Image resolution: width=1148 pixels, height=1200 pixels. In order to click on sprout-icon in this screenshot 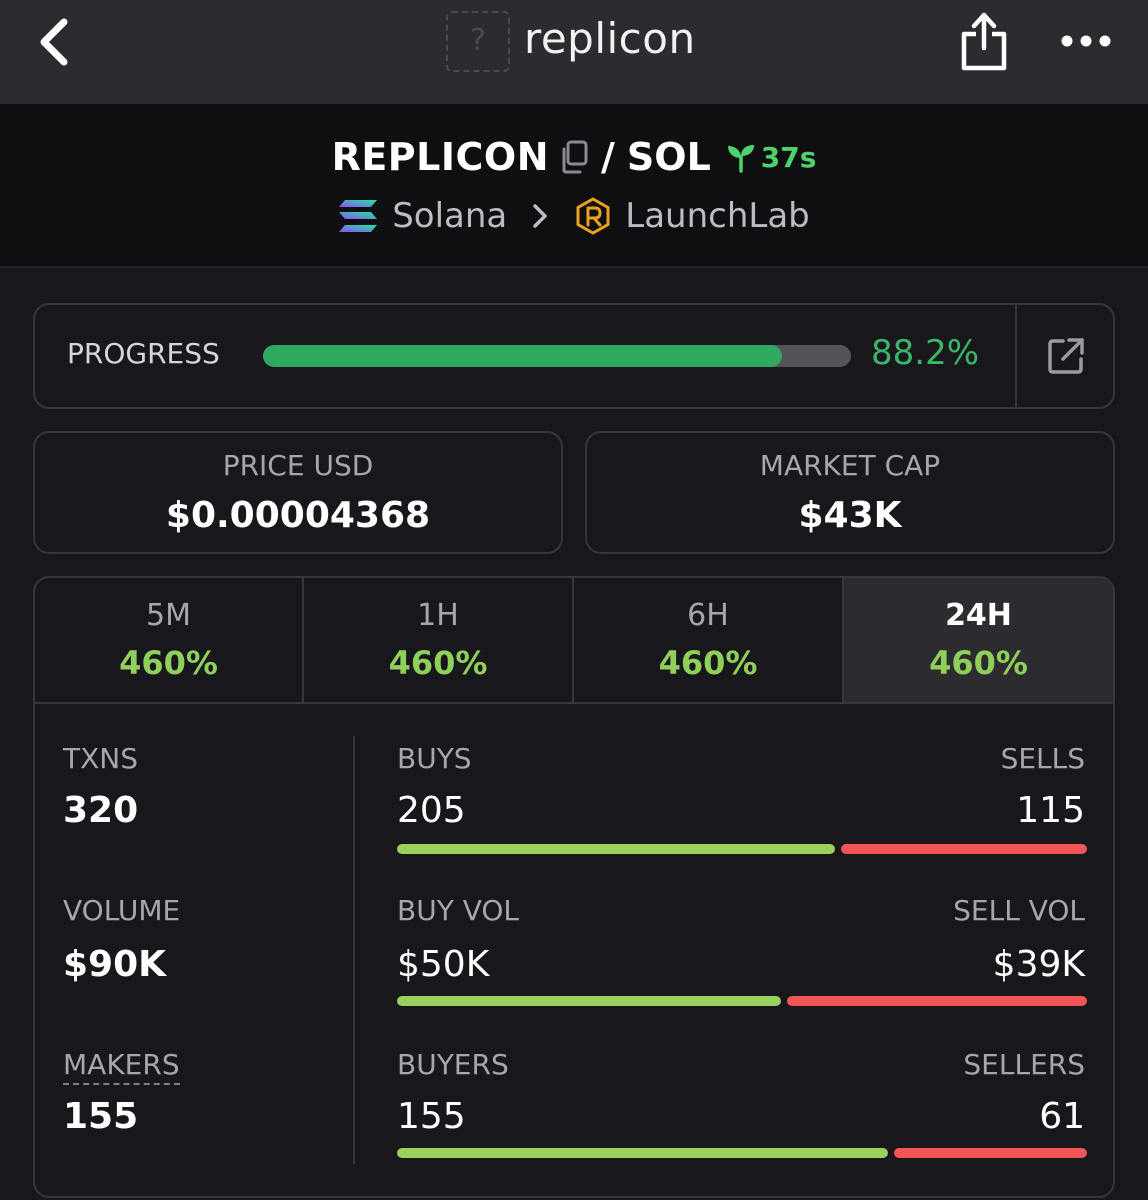, I will do `click(740, 159)`.